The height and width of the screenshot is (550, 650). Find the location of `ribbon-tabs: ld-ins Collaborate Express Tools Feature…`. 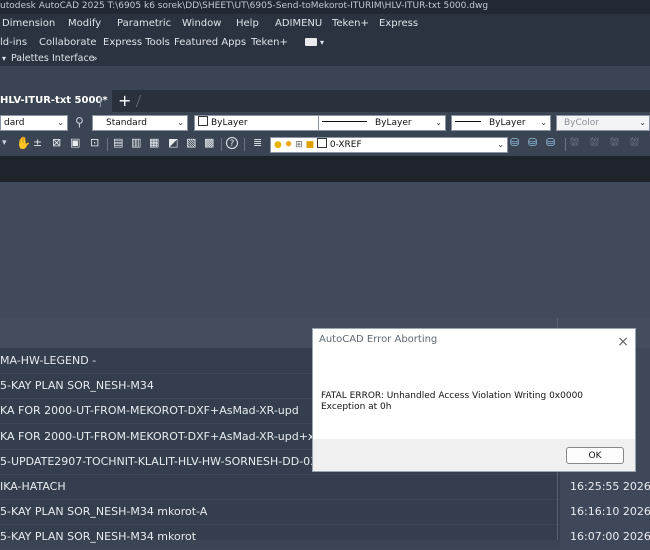

ribbon-tabs: ld-ins Collaborate Express Tools Feature… is located at coordinates (325, 43).